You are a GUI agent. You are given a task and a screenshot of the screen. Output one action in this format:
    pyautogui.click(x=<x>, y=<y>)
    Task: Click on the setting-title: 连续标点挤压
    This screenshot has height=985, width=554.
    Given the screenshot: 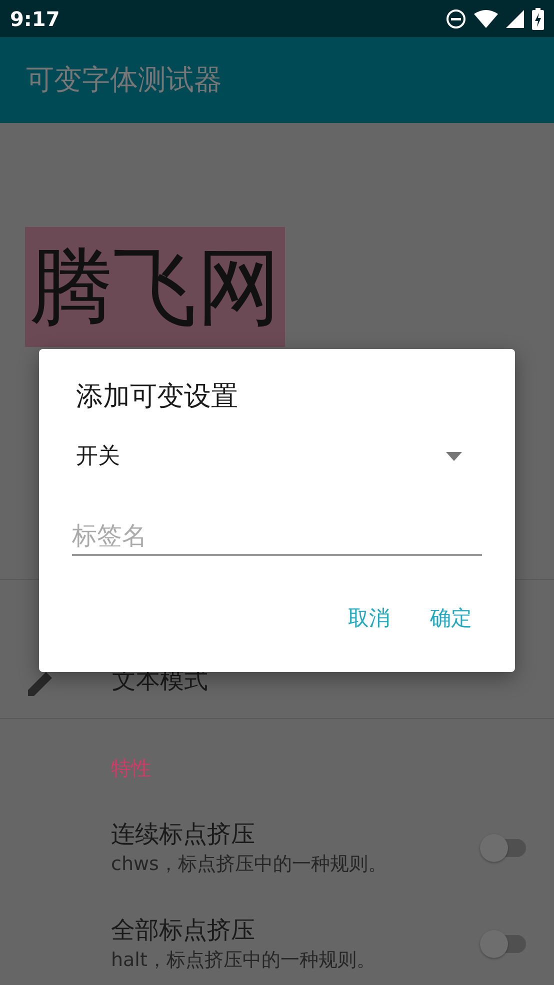 What is the action you would take?
    pyautogui.click(x=183, y=834)
    